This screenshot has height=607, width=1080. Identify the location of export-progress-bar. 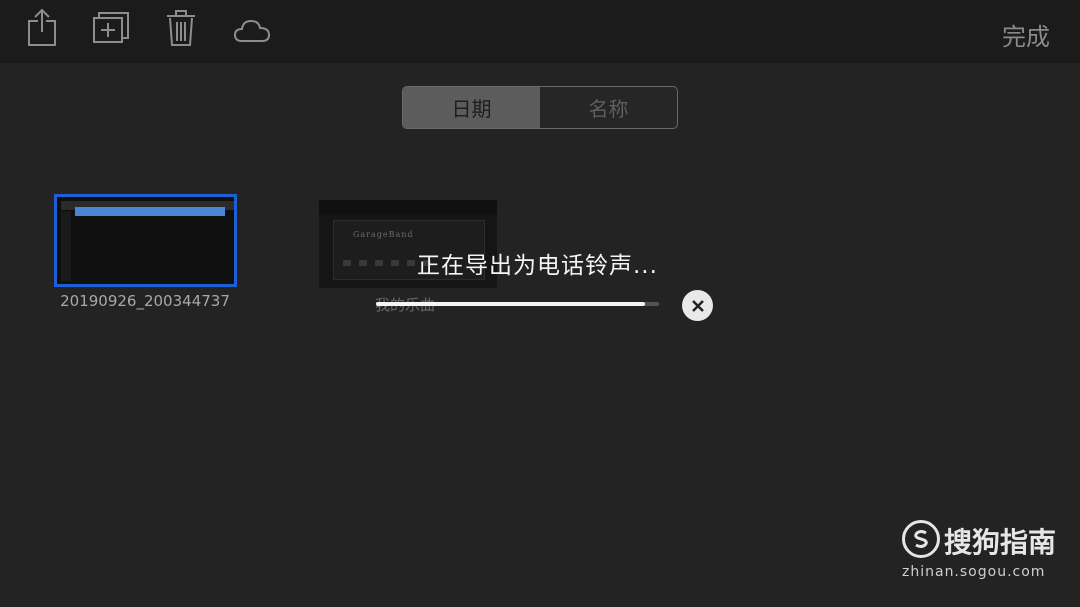
(517, 304).